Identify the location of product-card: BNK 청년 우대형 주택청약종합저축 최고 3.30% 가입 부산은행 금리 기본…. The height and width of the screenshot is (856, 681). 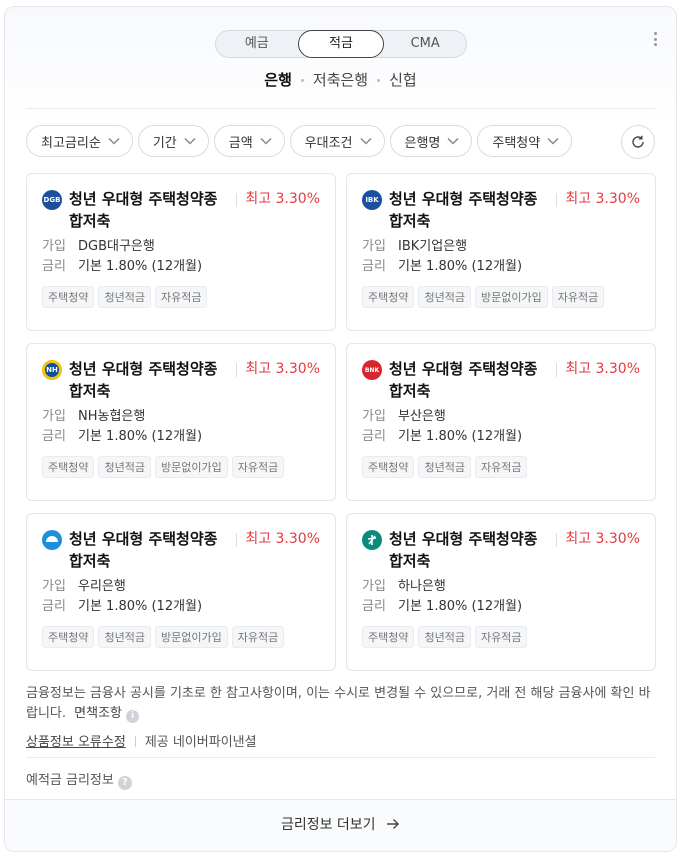
(501, 422).